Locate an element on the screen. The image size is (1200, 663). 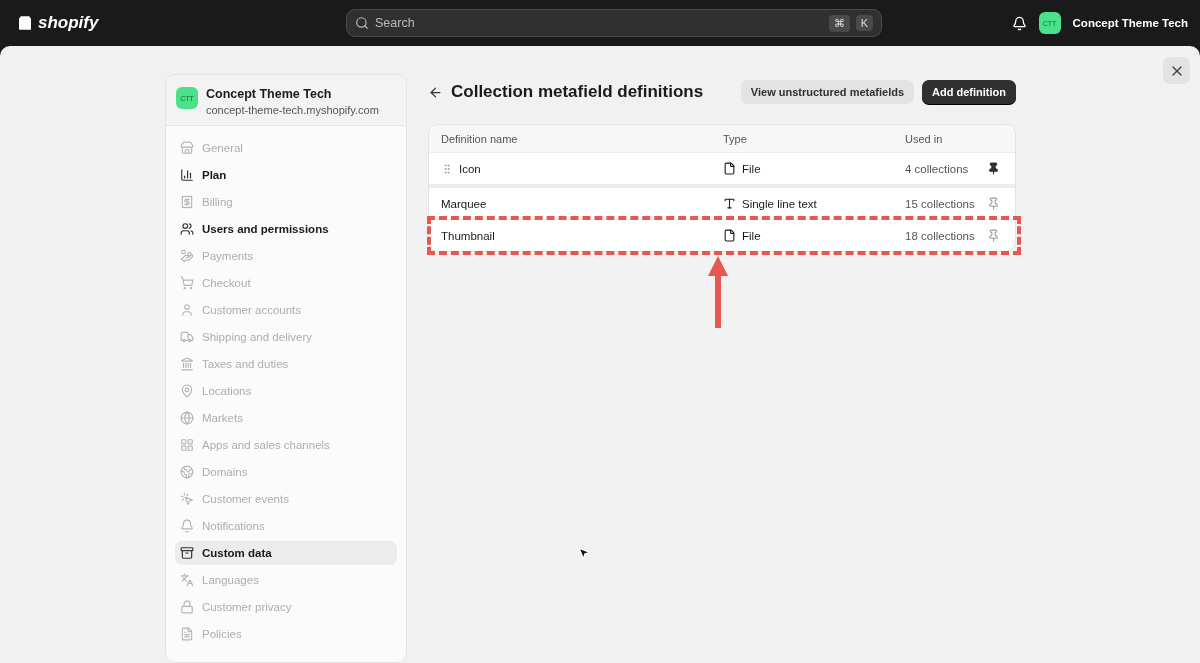
definition-name: Icon is located at coordinates (470, 168).